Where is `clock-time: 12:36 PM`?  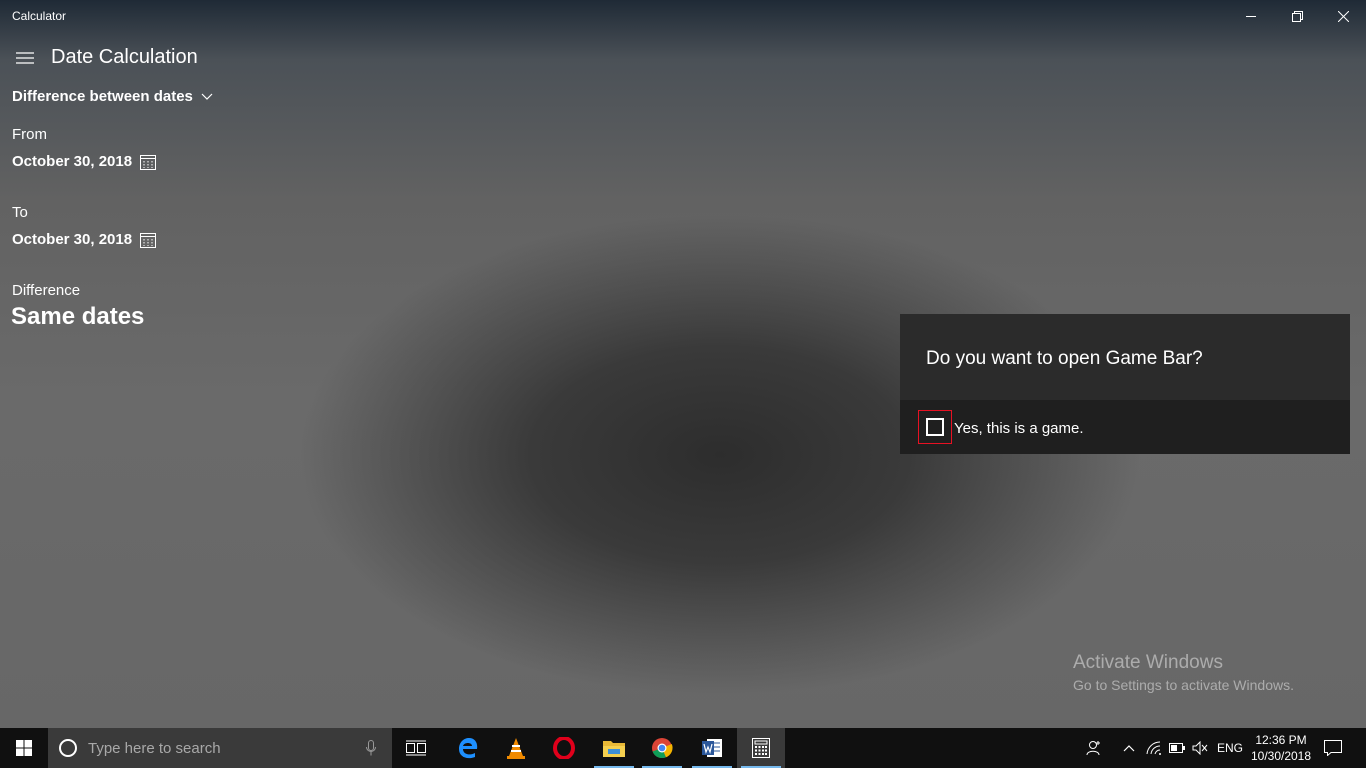
clock-time: 12:36 PM is located at coordinates (1281, 740).